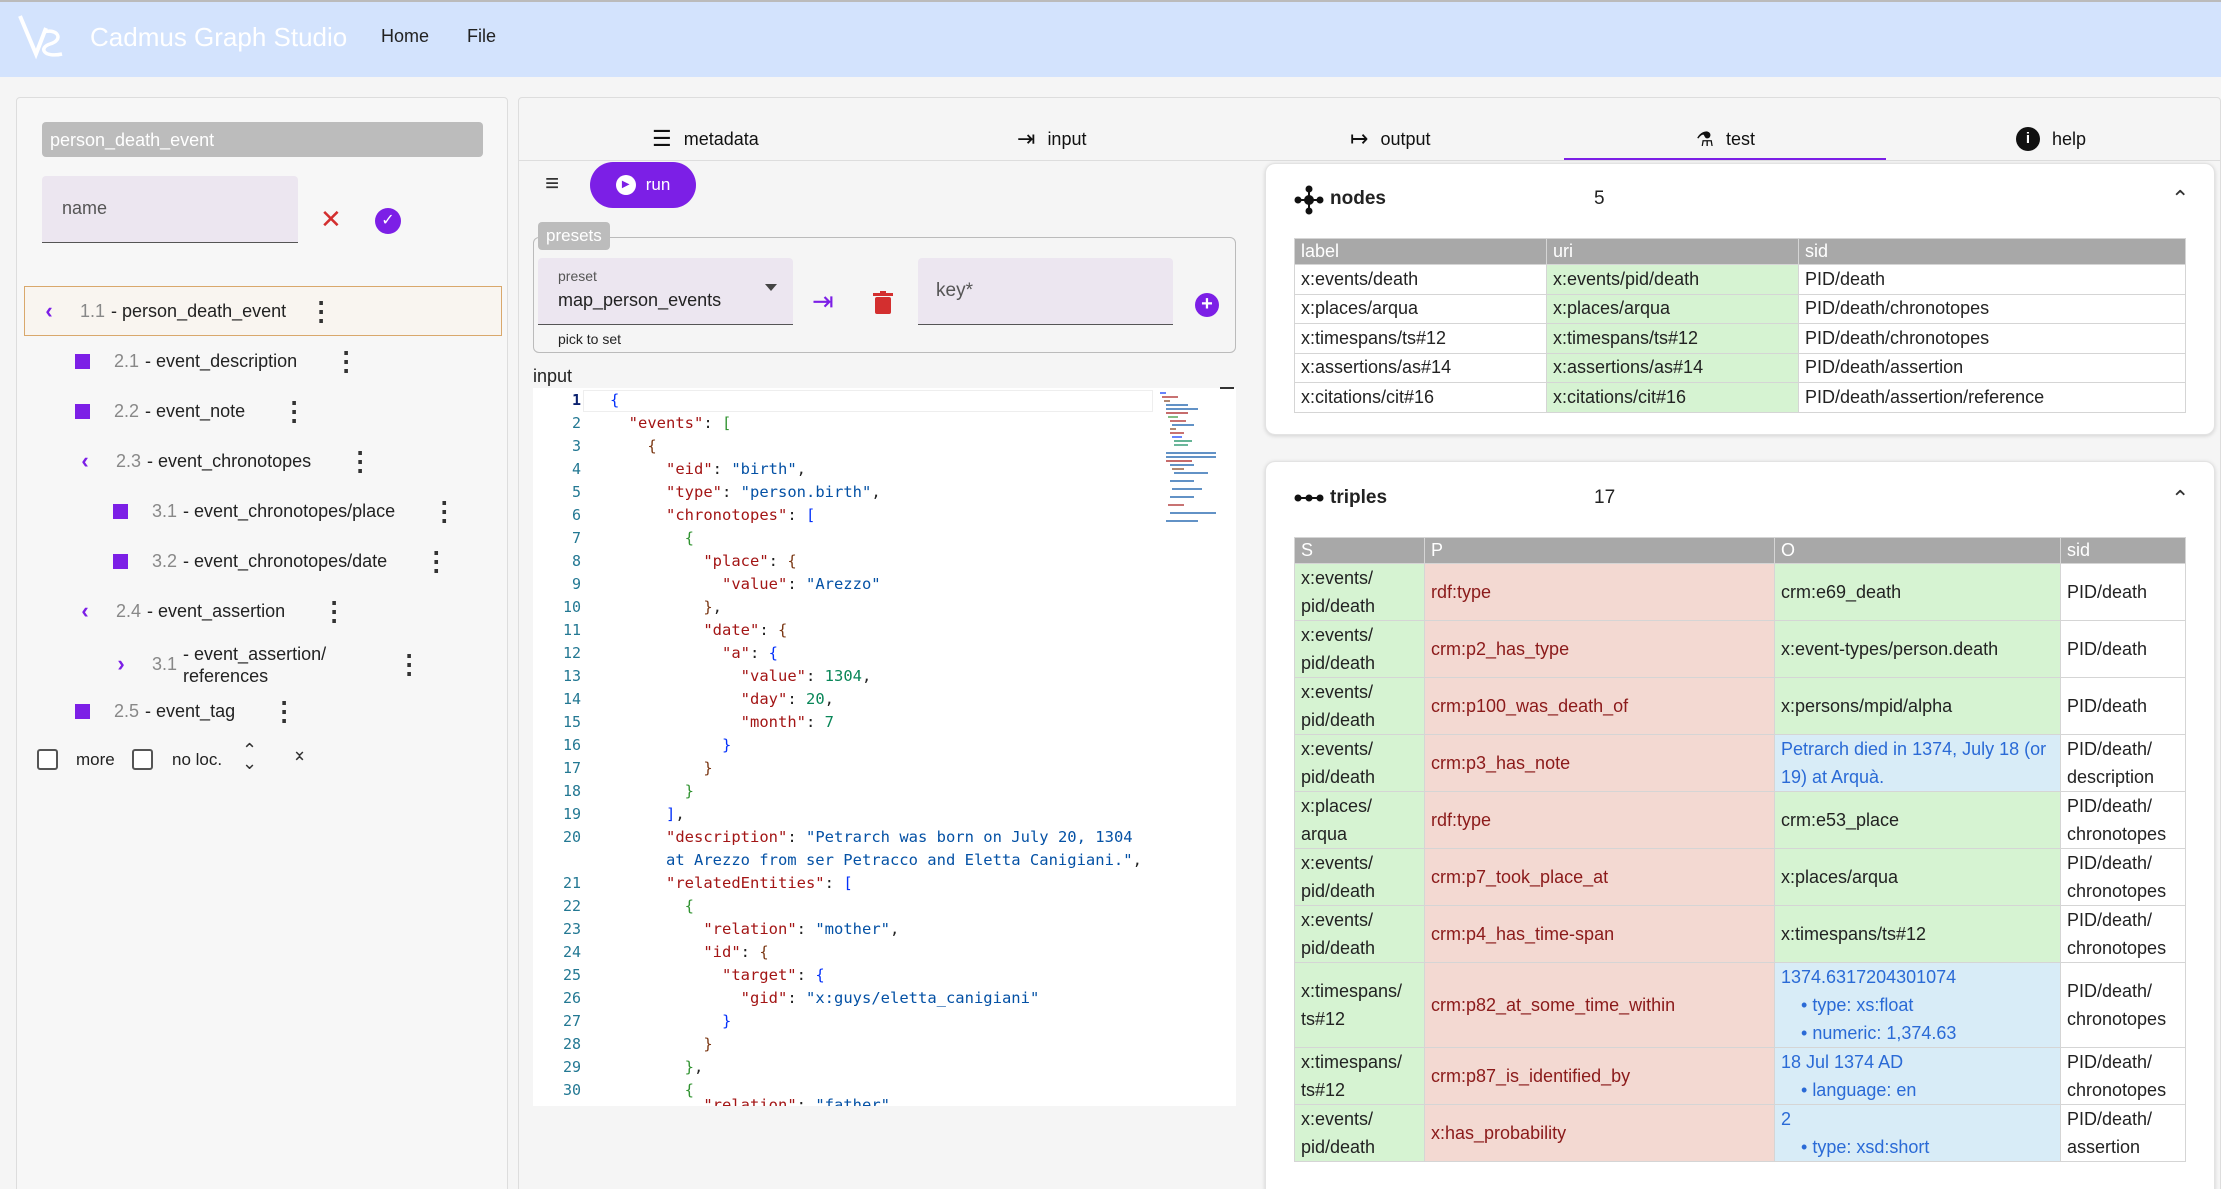 This screenshot has width=2221, height=1189. What do you see at coordinates (191, 411) in the screenshot?
I see `tree-node-event-note: 2.2 - event_note ⋮` at bounding box center [191, 411].